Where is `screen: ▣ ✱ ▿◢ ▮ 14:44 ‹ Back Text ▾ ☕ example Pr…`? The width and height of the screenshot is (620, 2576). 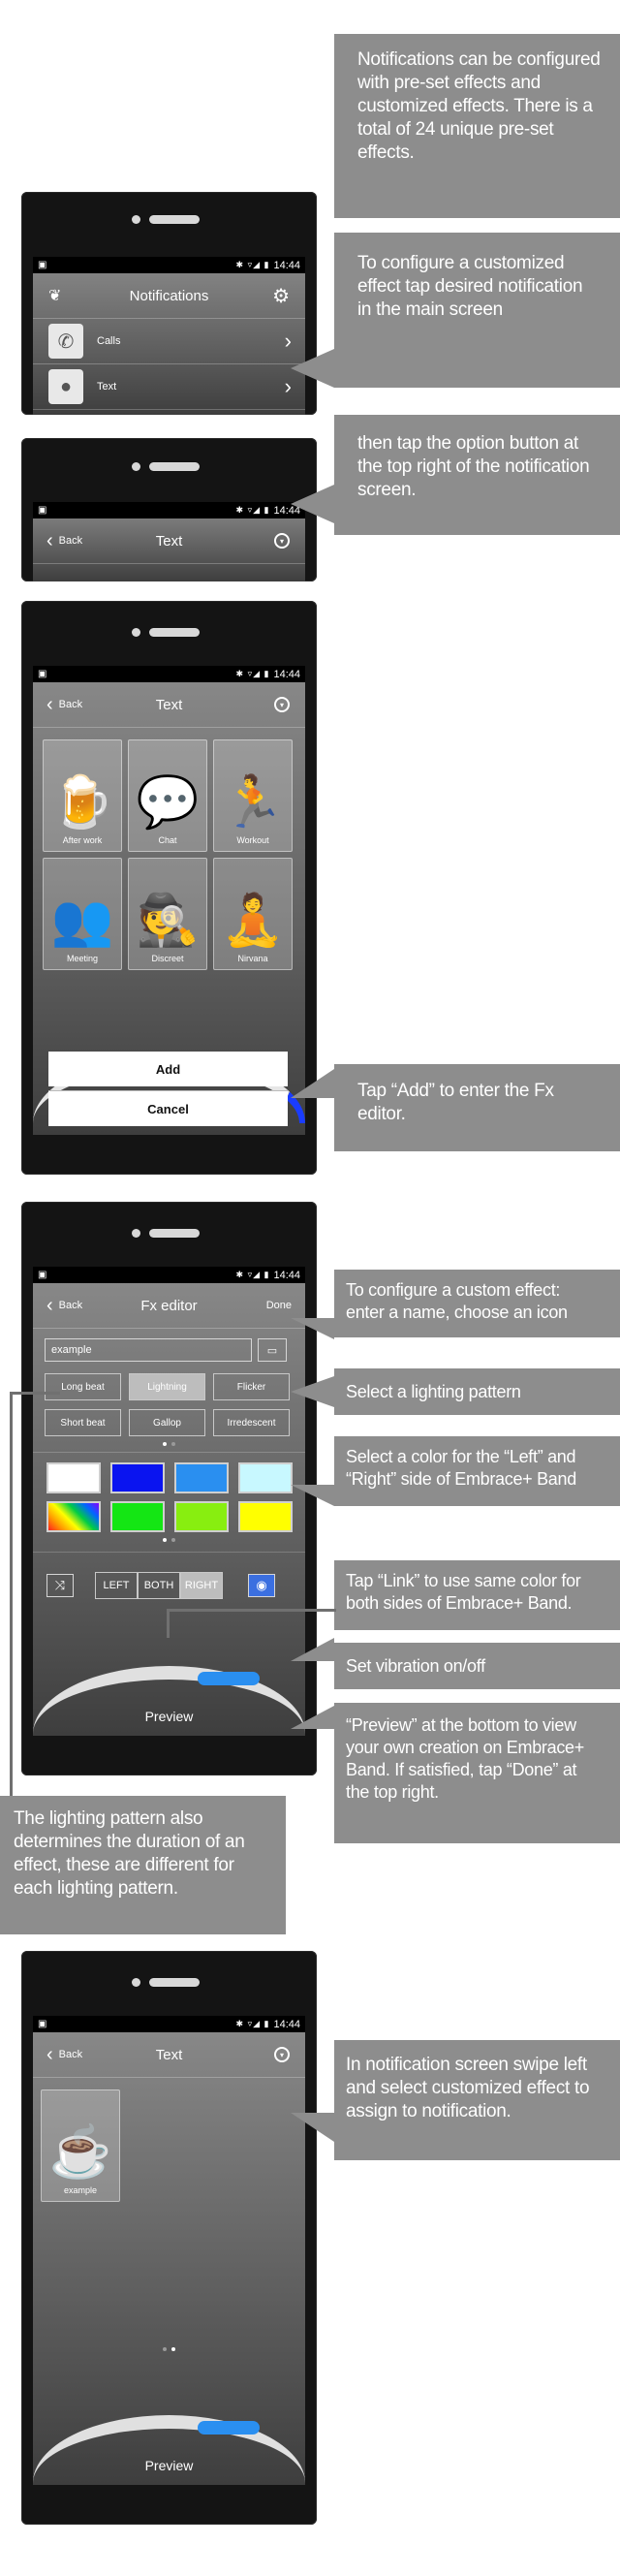
screen: ▣ ✱ ▿◢ ▮ 14:44 ‹ Back Text ▾ ☕ example Pr… is located at coordinates (169, 2250).